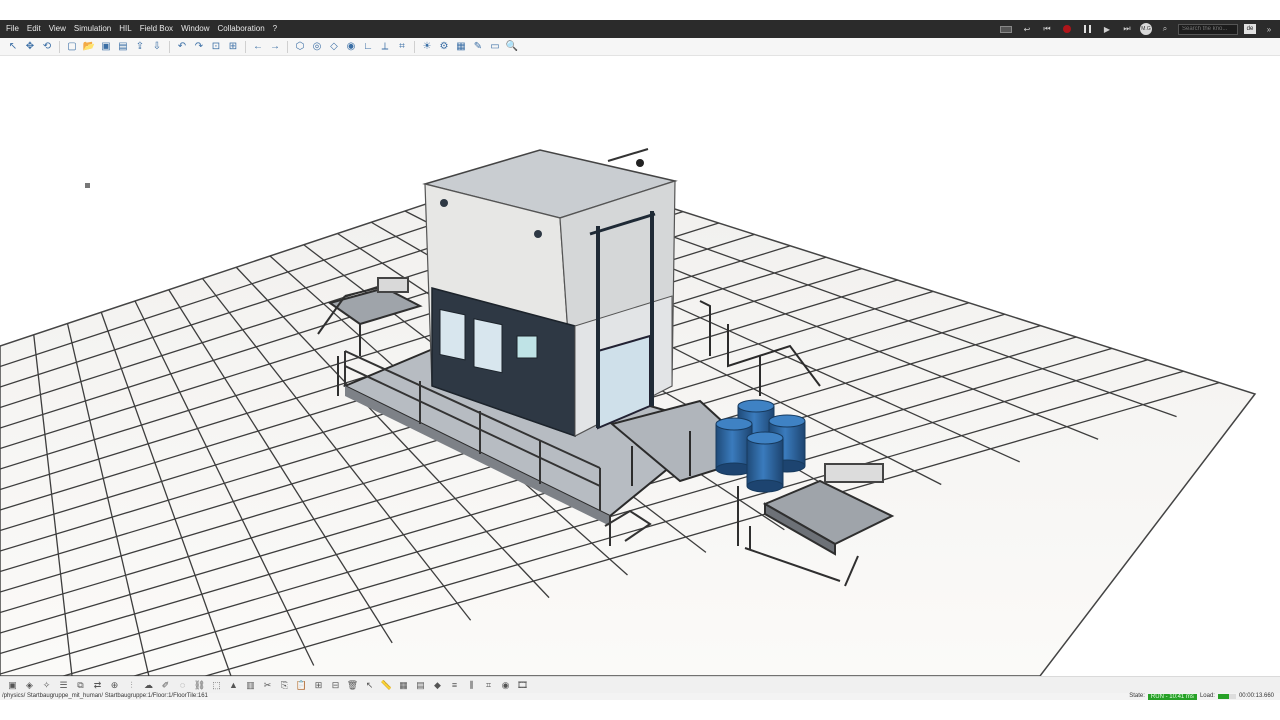 Image resolution: width=1280 pixels, height=720 pixels. I want to click on table-icon: ▦, so click(403, 685).